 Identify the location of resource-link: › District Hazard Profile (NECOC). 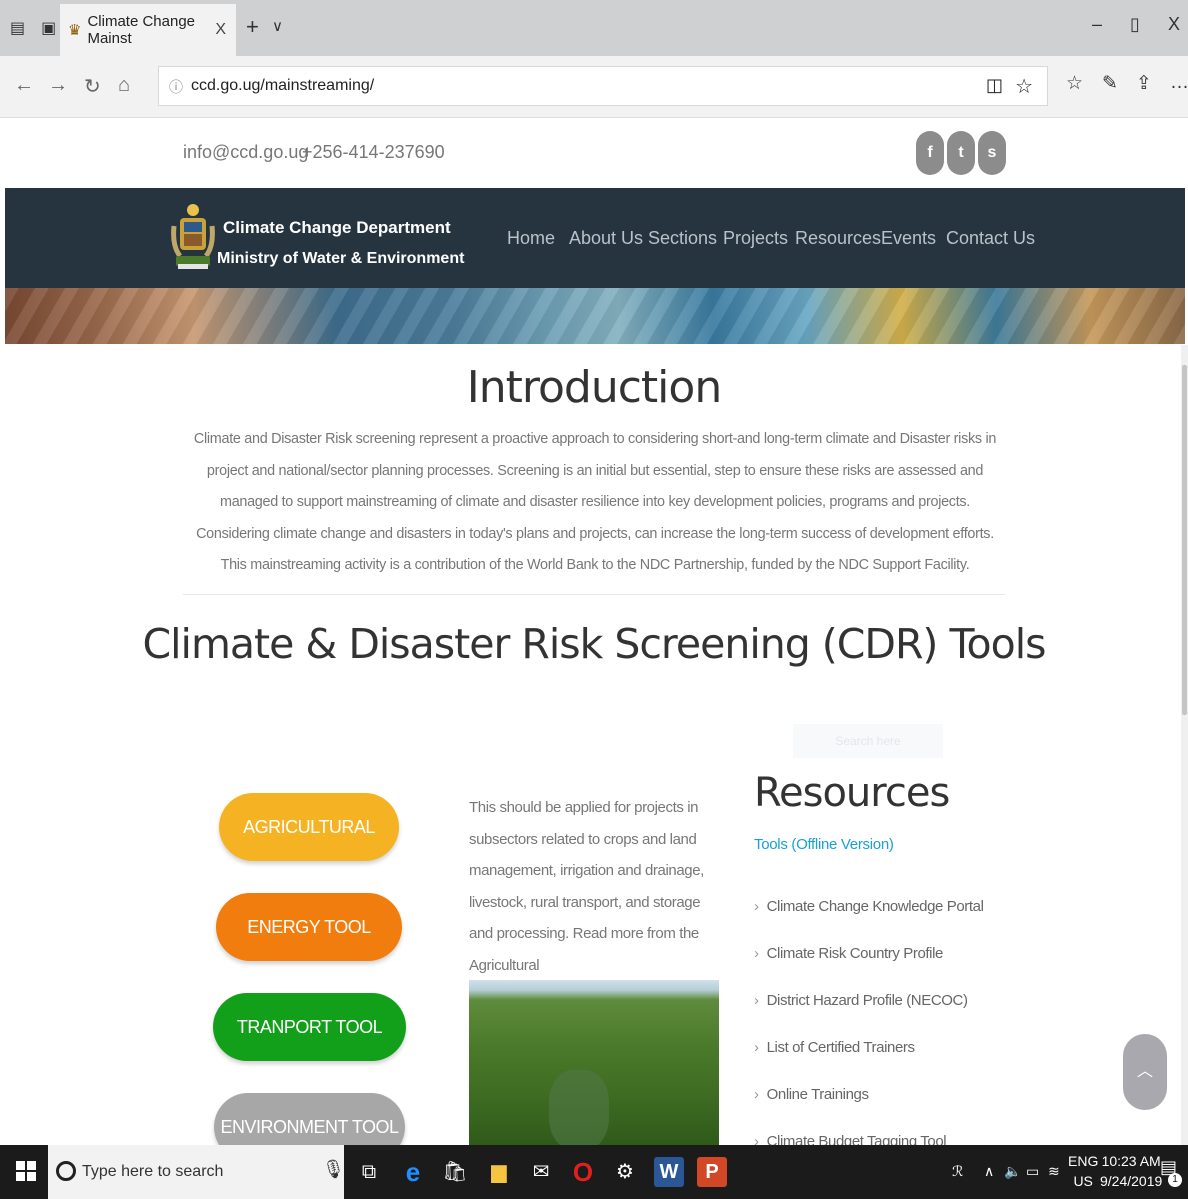
(861, 1000).